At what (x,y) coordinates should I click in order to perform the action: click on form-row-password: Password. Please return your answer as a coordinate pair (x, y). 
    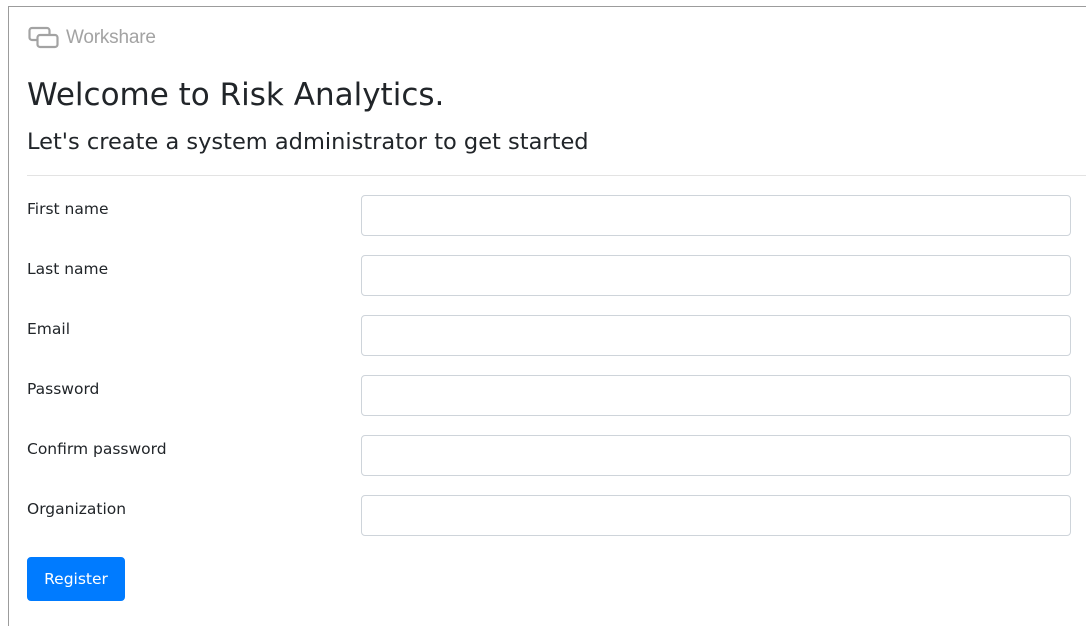
    Looking at the image, I should click on (556, 396).